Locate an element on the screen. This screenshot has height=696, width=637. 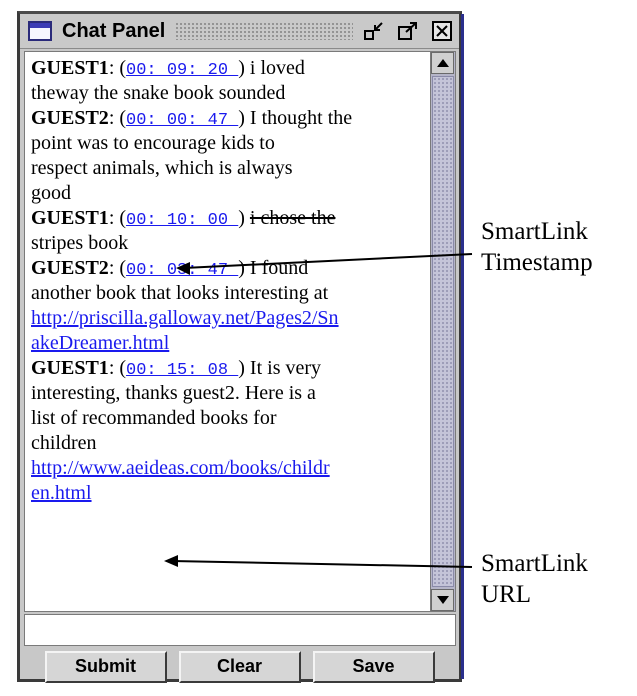
arrow-line-url is located at coordinates (322, 564).